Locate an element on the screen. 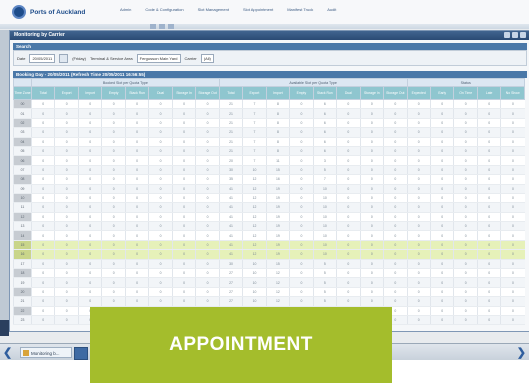 The height and width of the screenshot is (383, 529). table-row: 21 0 0 0 0 0 0 0 0 27 10 12 0 5 0 0 0 0 0 0 0 0 is located at coordinates (269, 301).